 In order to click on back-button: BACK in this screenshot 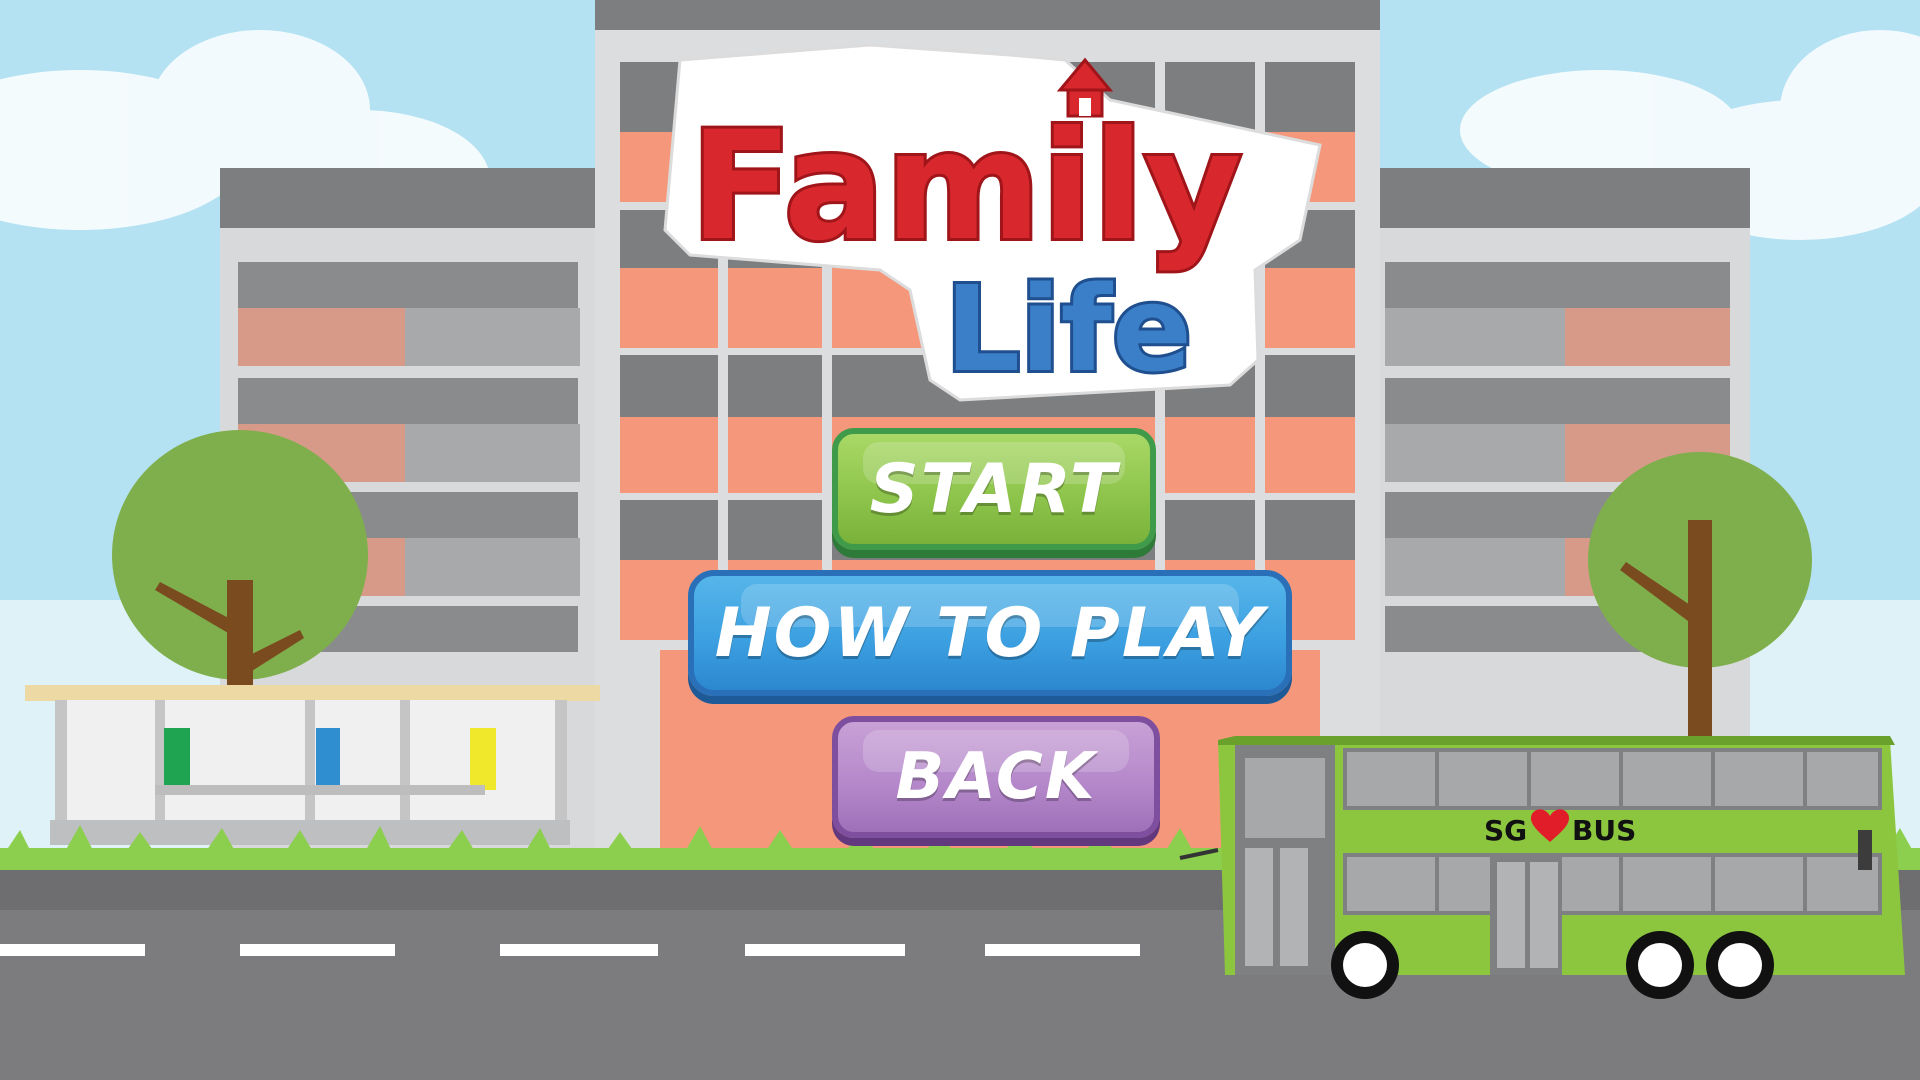, I will do `click(996, 777)`.